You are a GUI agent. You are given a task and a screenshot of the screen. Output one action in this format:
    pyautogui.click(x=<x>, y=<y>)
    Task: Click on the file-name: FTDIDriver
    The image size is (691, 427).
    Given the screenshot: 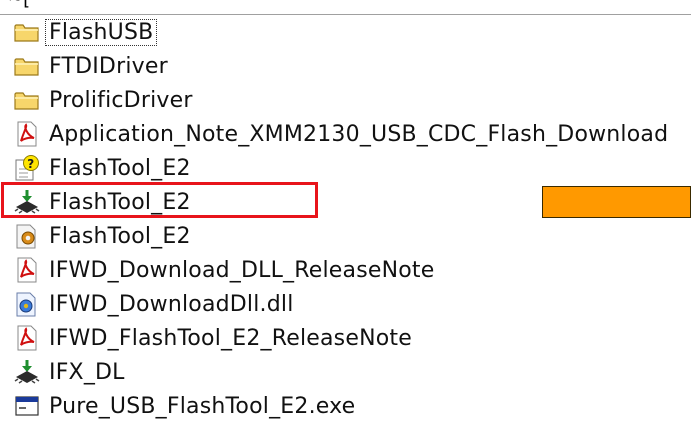 What is the action you would take?
    pyautogui.click(x=108, y=66)
    